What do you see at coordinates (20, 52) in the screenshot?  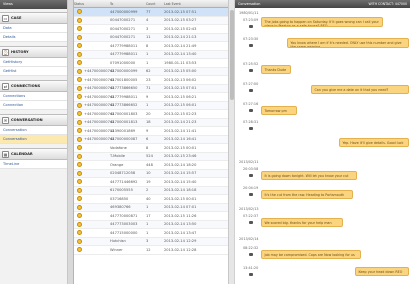 I see `section-label: HISTORY` at bounding box center [20, 52].